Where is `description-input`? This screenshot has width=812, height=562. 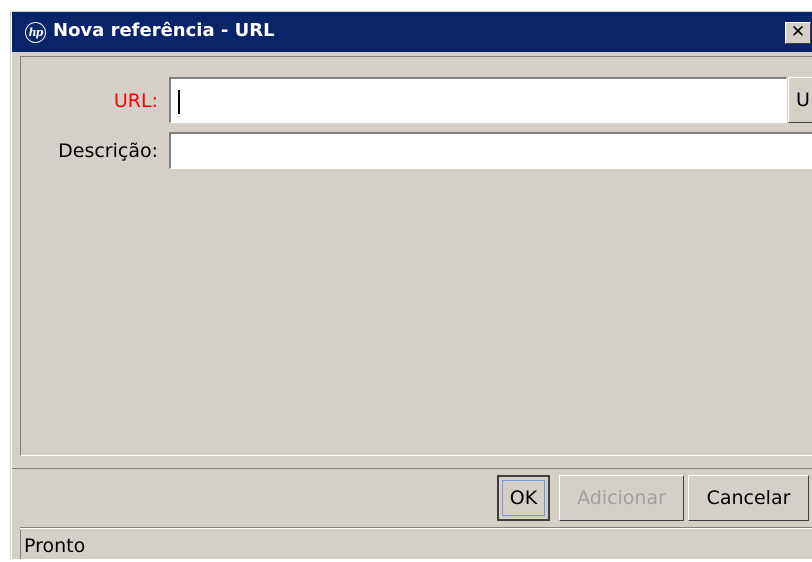
description-input is located at coordinates (490, 150).